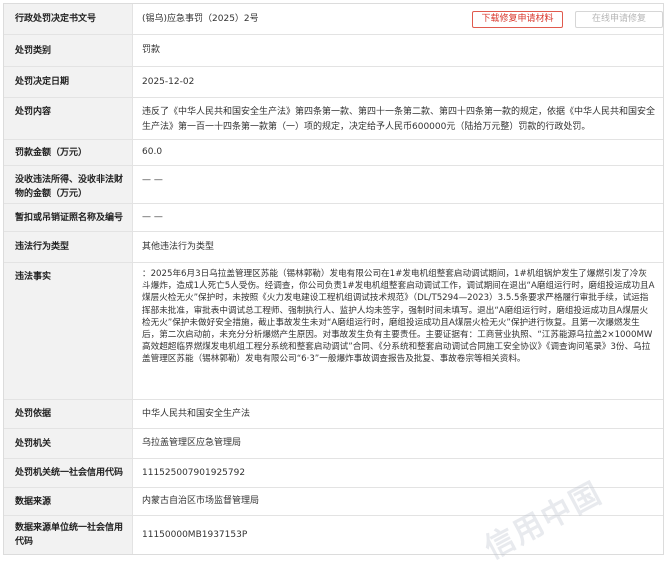 This screenshot has width=666, height=567. I want to click on row-label: 处罚决定日期, so click(68, 82).